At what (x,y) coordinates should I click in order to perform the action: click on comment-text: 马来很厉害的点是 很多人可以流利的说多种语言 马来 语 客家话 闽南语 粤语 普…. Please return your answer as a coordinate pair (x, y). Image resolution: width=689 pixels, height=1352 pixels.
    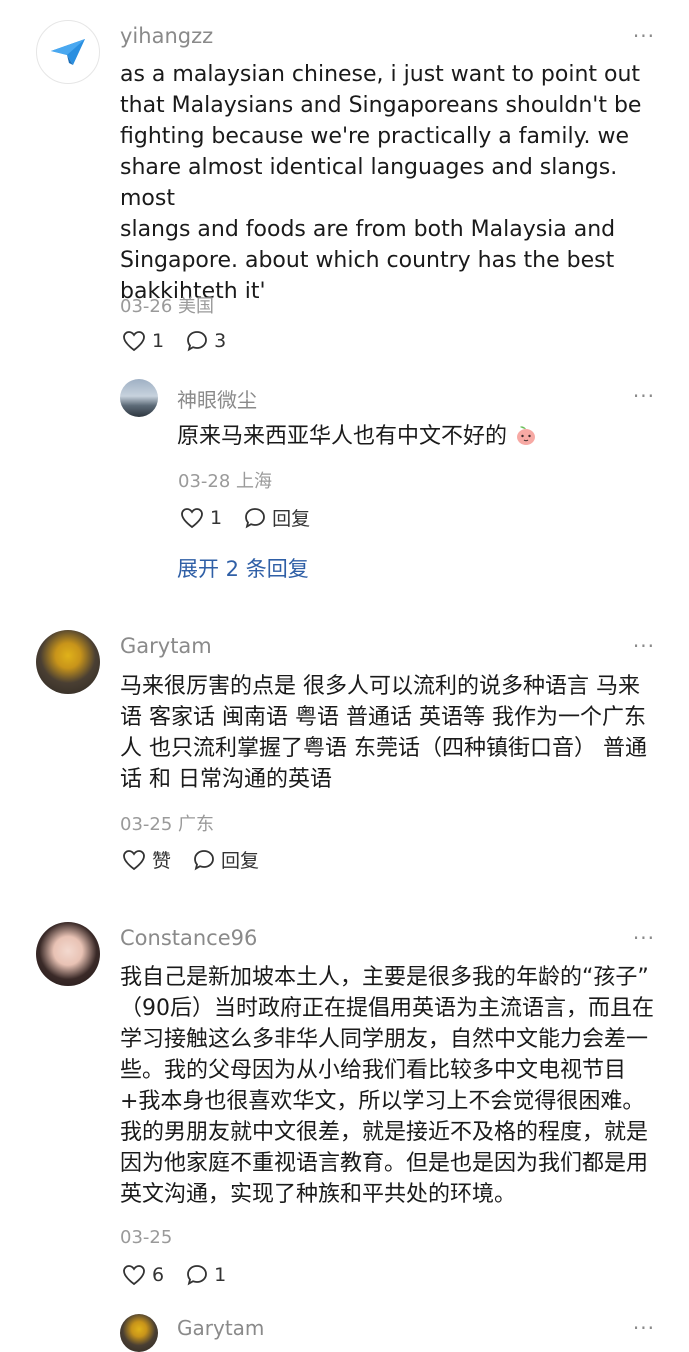
    Looking at the image, I should click on (395, 733).